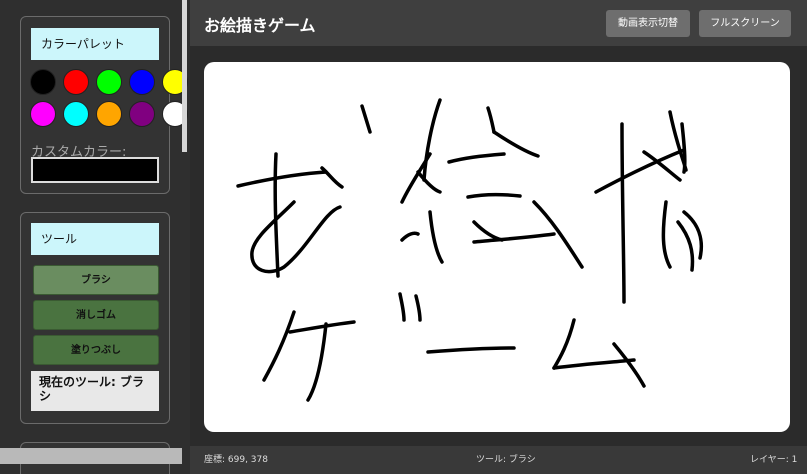  Describe the element at coordinates (506, 460) in the screenshot. I see `current-tool-status: ツール: ブラシ` at that location.